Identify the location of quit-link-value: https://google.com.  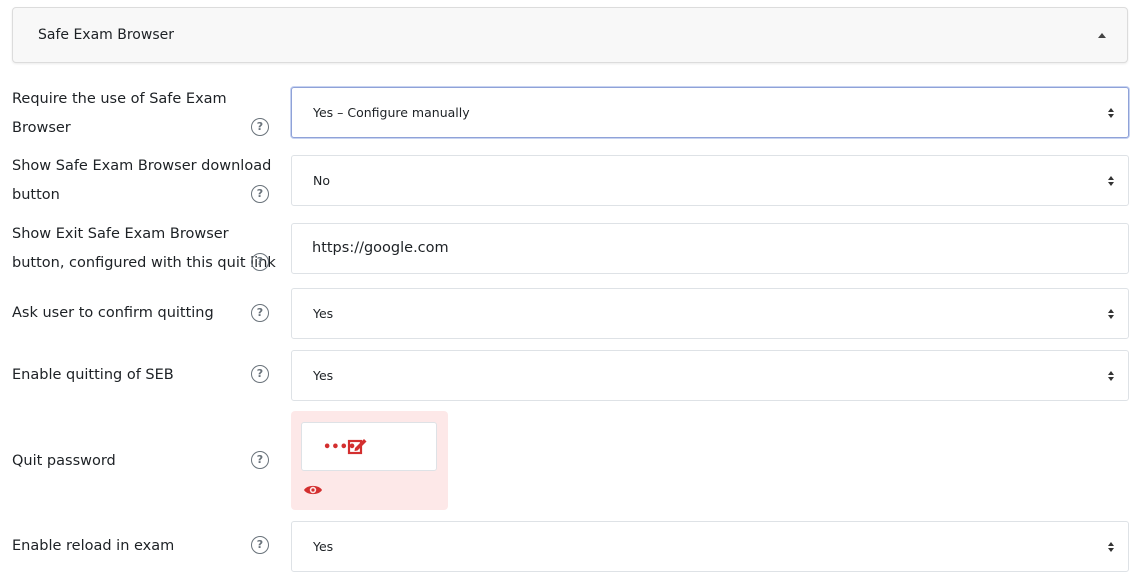
(380, 248).